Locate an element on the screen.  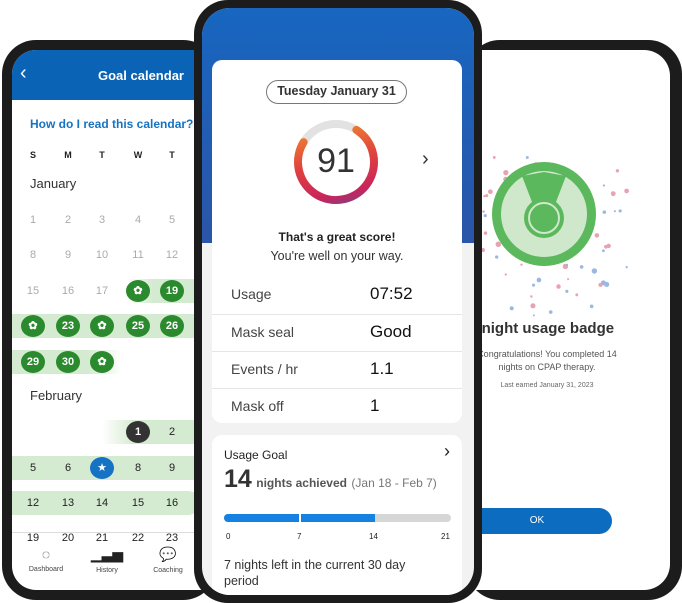
goal-title: Usage Goal is located at coordinates (256, 455).